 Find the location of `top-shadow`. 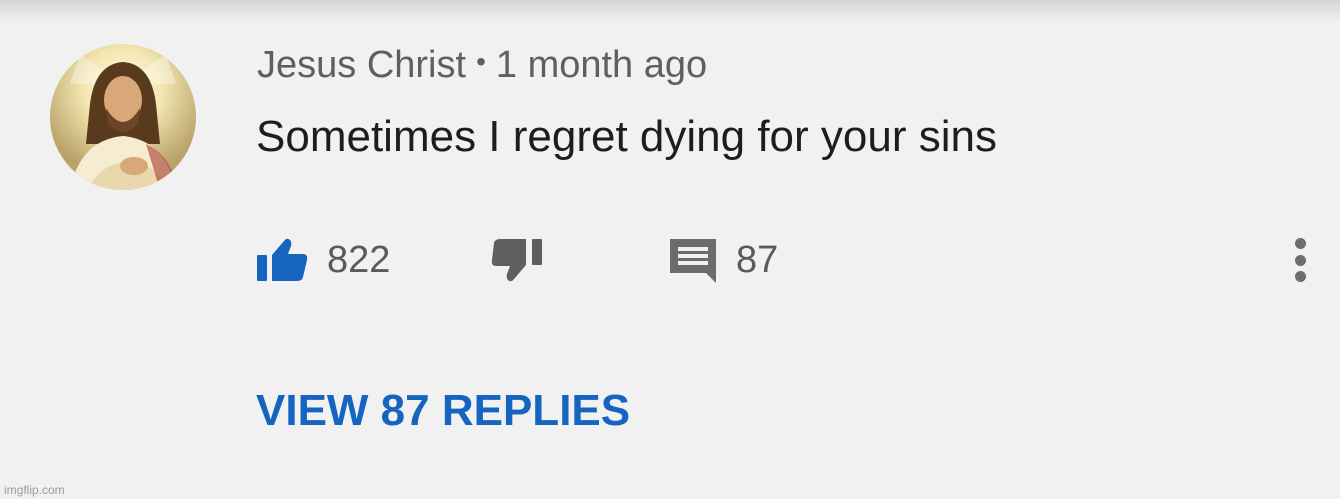

top-shadow is located at coordinates (670, 11).